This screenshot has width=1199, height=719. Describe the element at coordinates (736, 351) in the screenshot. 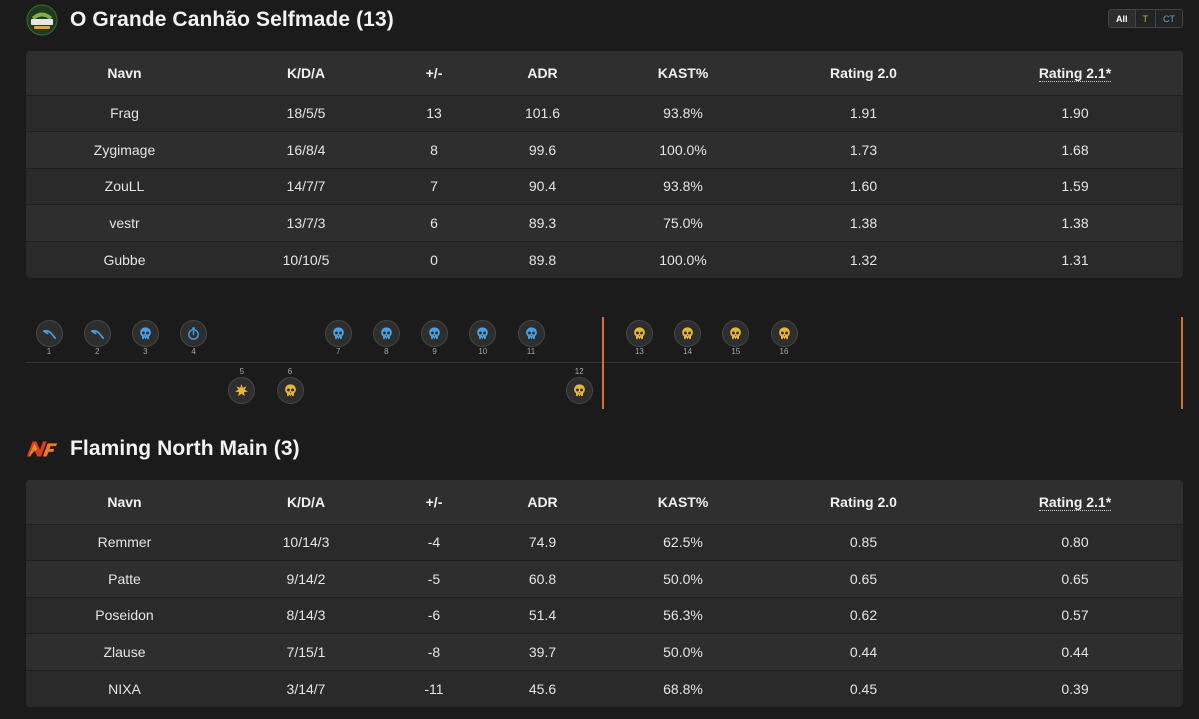

I see `round-number: 15` at that location.